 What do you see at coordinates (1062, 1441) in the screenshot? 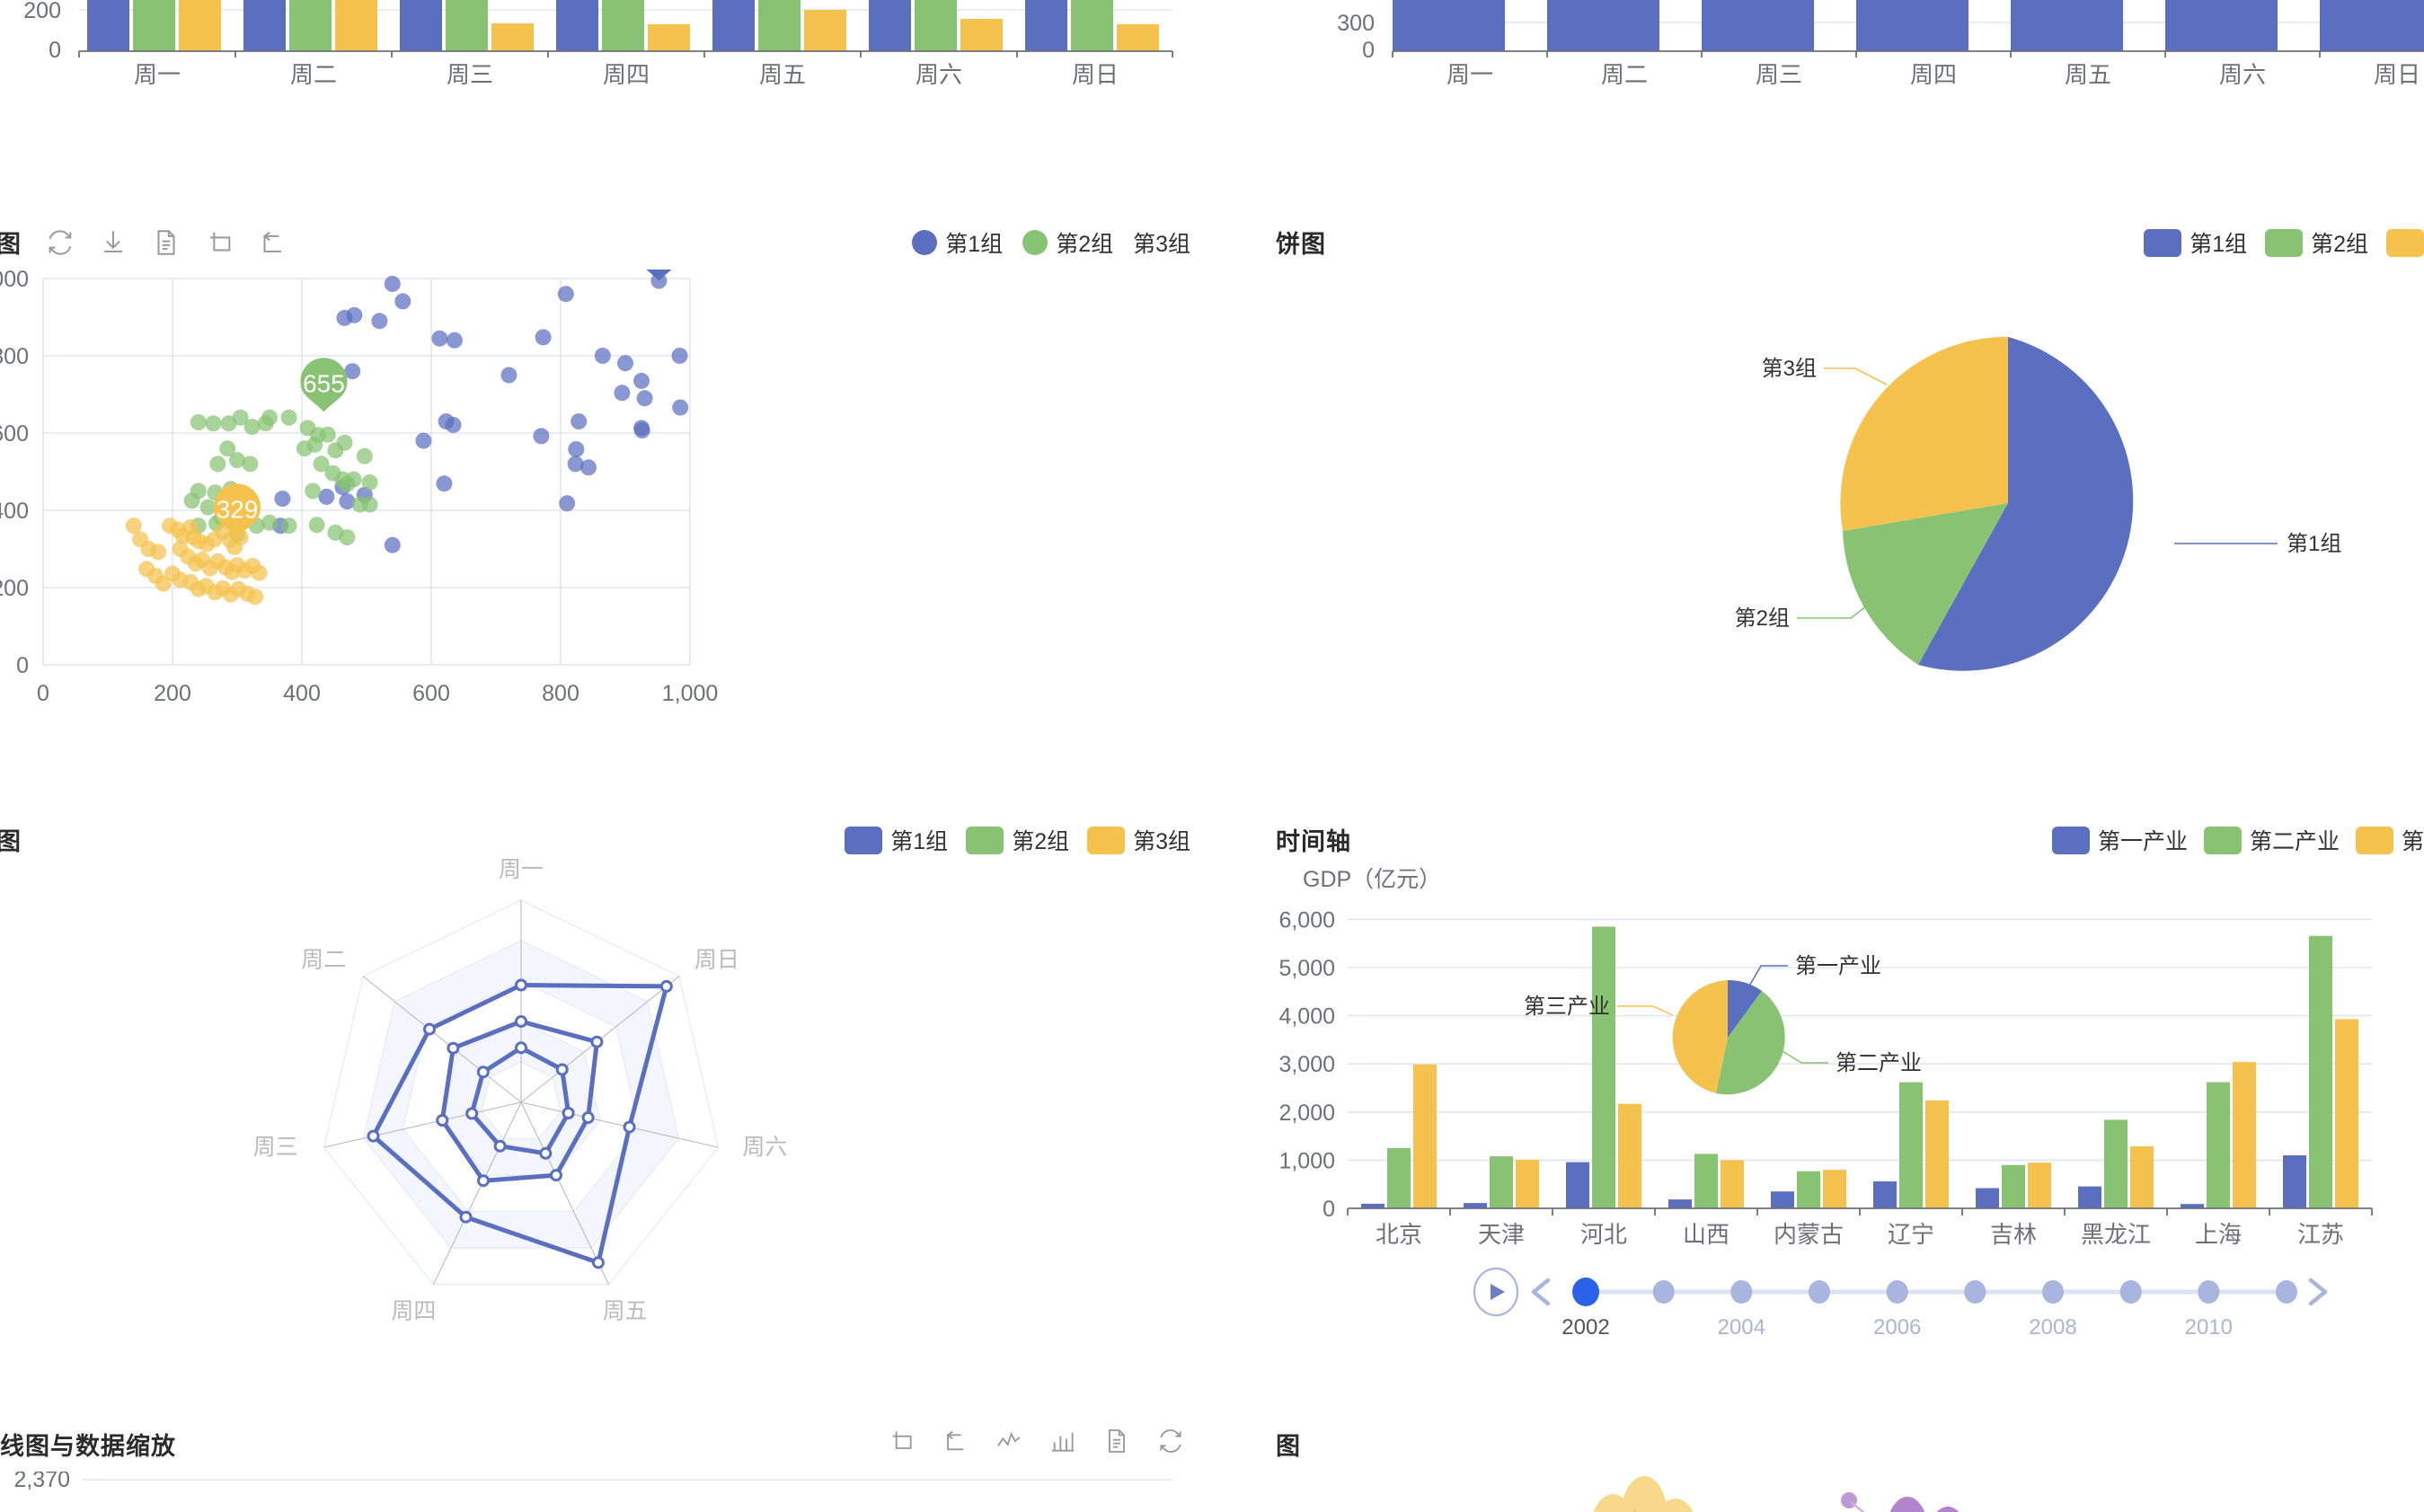
I see `bar-chart-icon` at bounding box center [1062, 1441].